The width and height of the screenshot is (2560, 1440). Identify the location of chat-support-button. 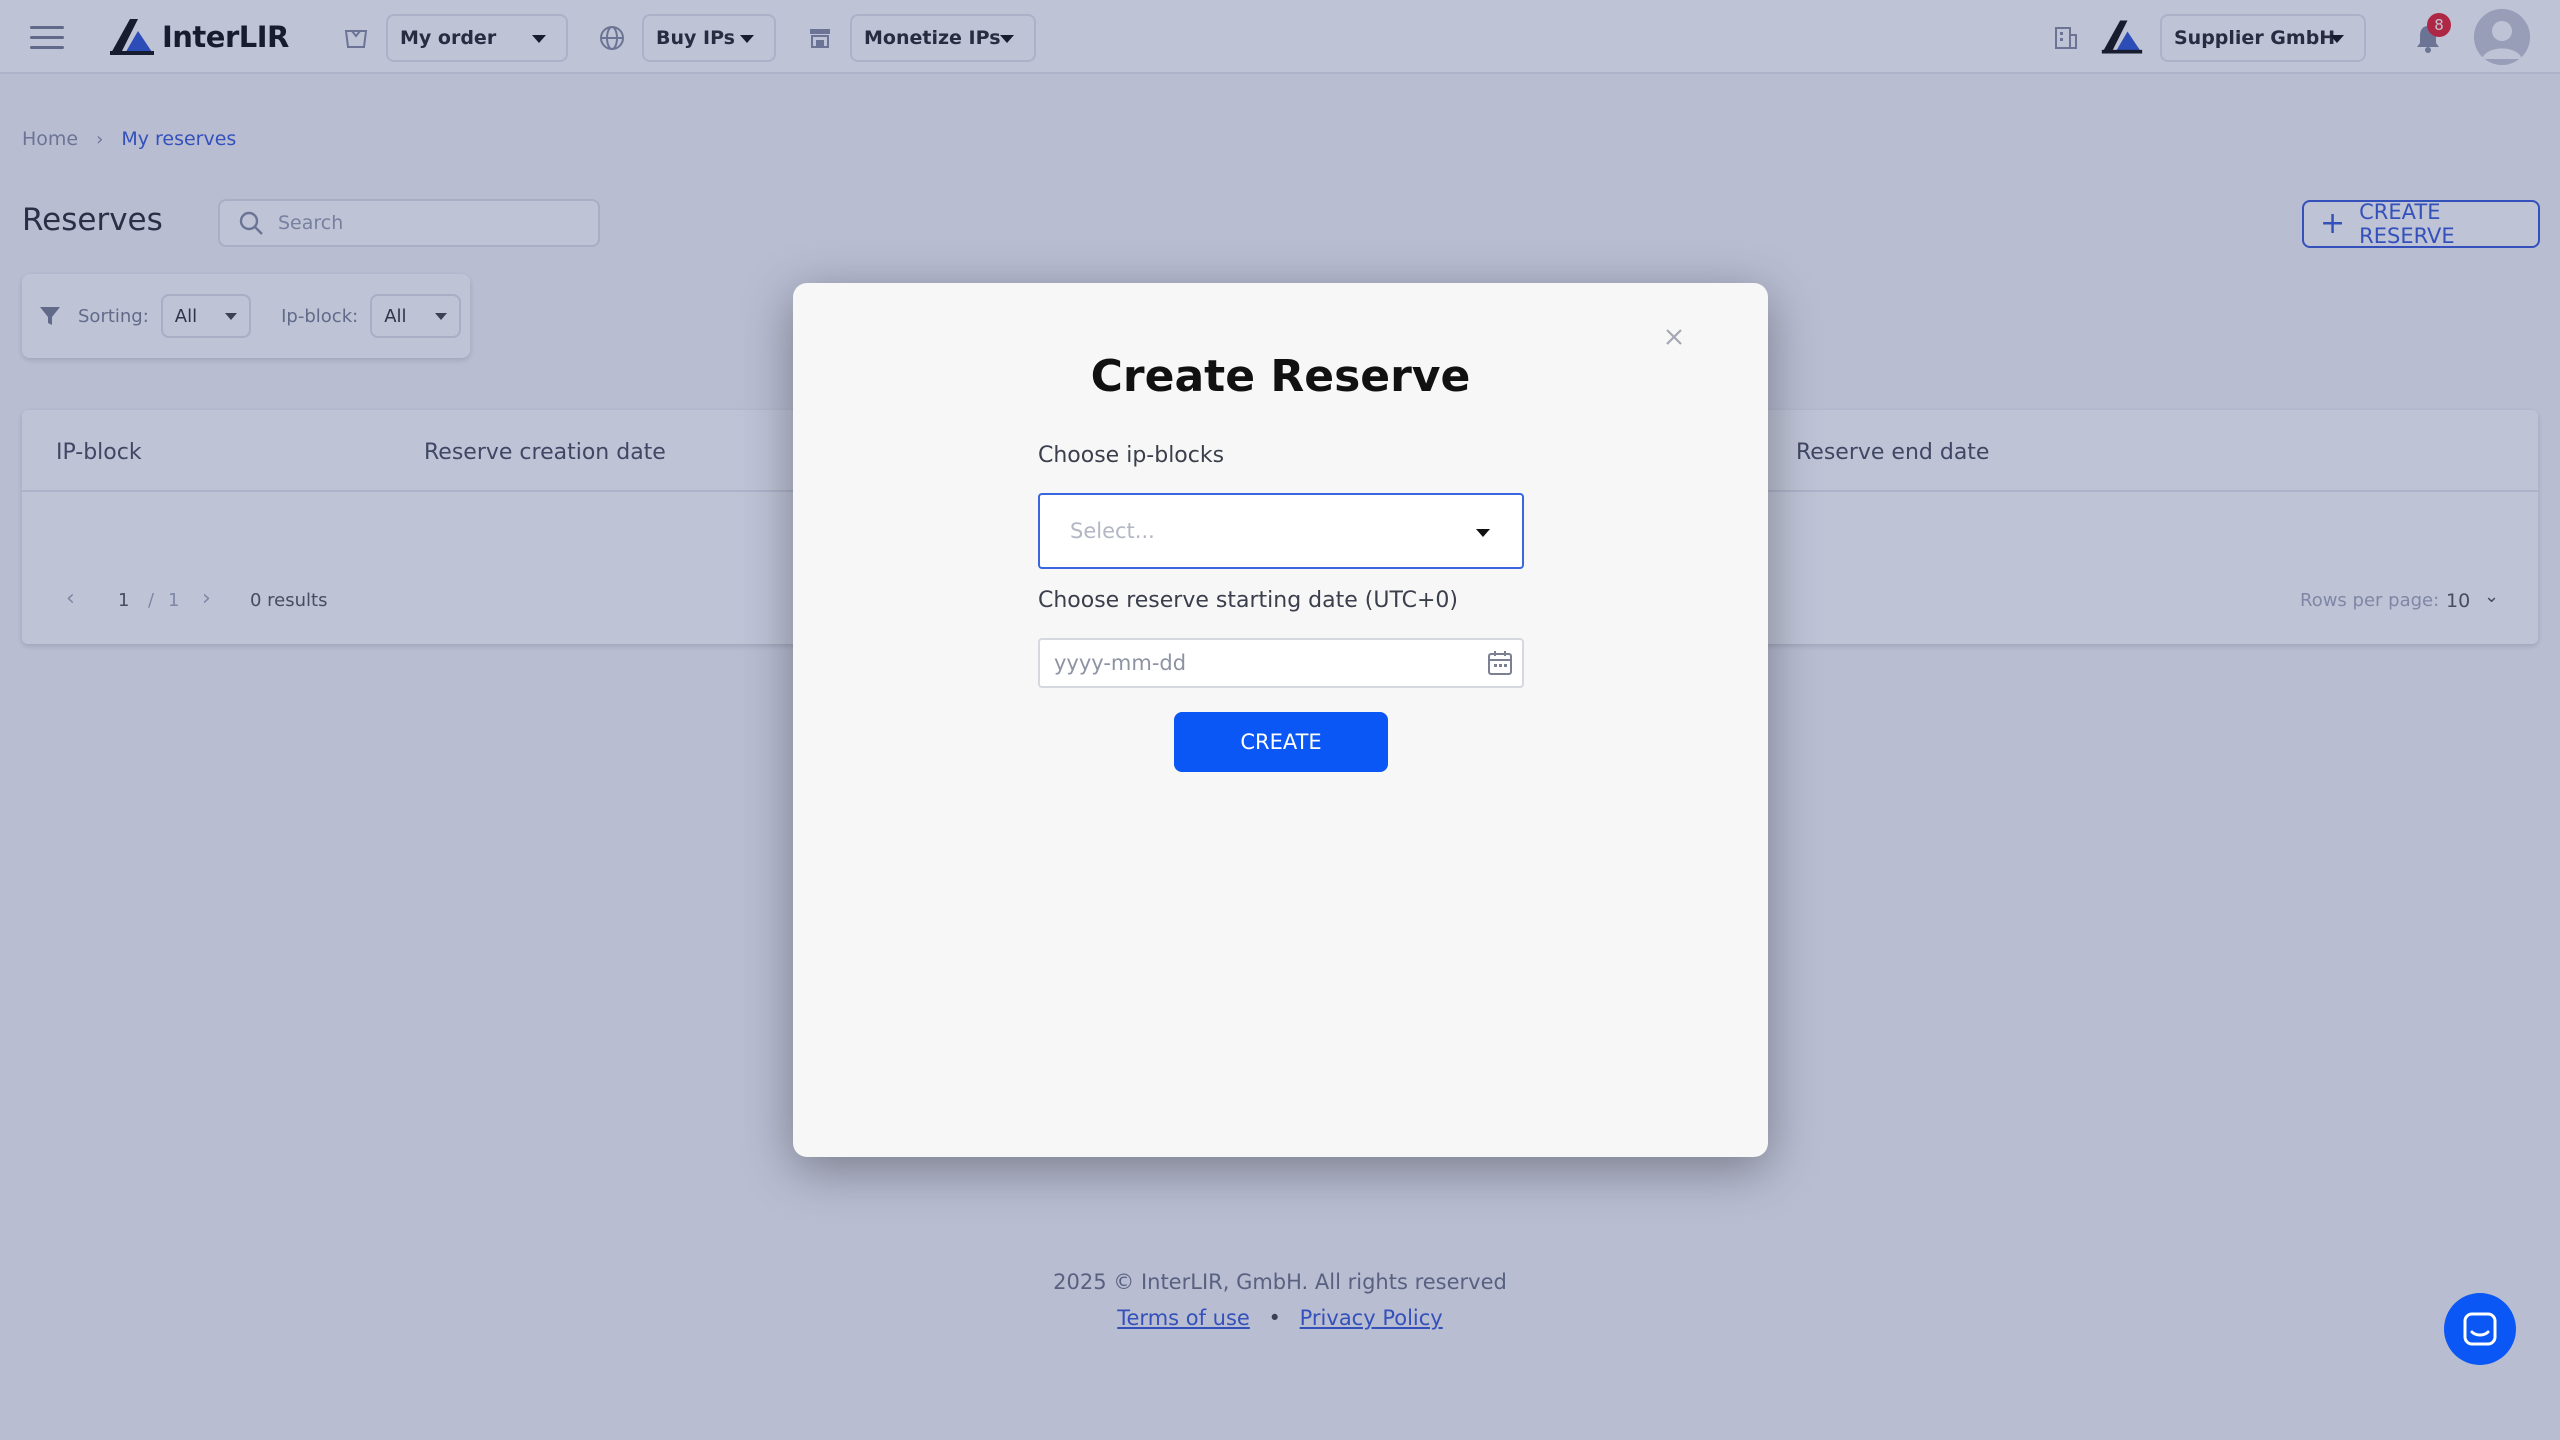
(2480, 1329).